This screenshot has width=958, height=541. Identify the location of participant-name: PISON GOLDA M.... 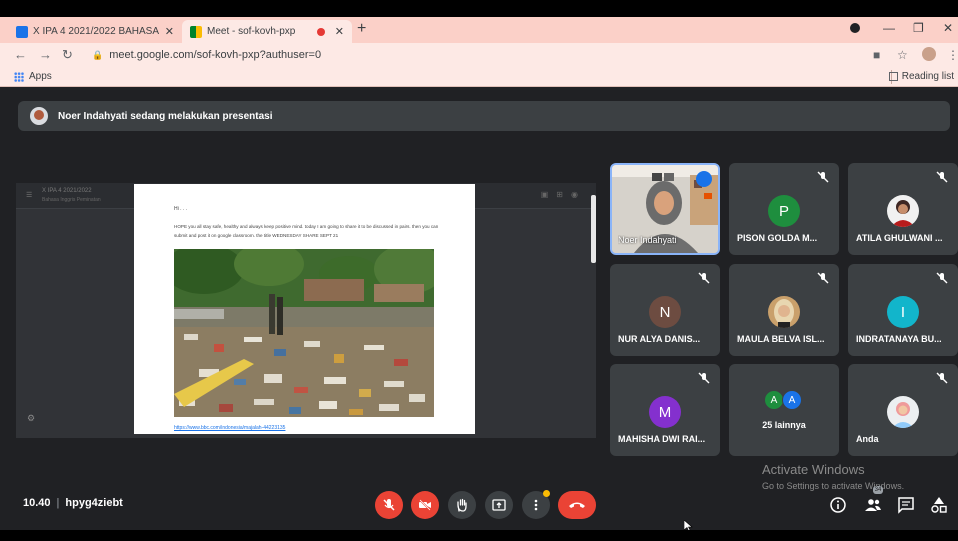
(777, 238).